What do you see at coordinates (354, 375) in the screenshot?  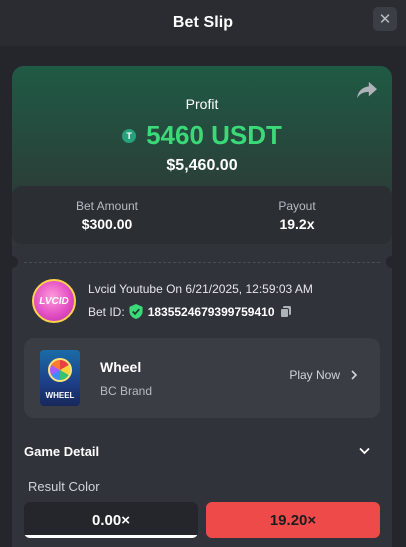 I see `chevron-right-icon` at bounding box center [354, 375].